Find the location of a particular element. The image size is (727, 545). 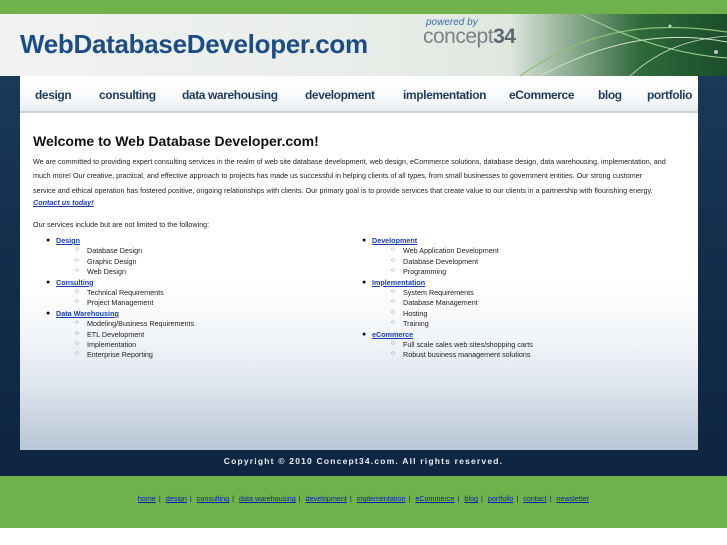

service-link-data-warehousing: Data Warehousing is located at coordinates (87, 313).